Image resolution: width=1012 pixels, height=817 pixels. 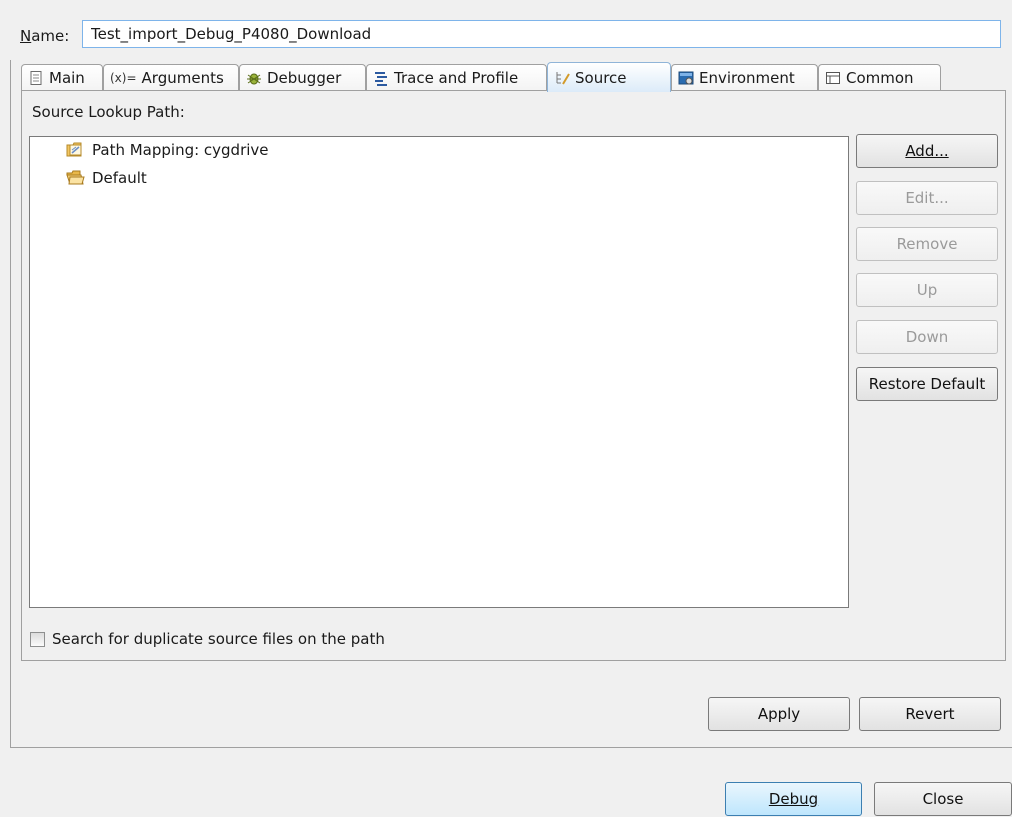 What do you see at coordinates (45, 36) in the screenshot?
I see `name-label: Name:` at bounding box center [45, 36].